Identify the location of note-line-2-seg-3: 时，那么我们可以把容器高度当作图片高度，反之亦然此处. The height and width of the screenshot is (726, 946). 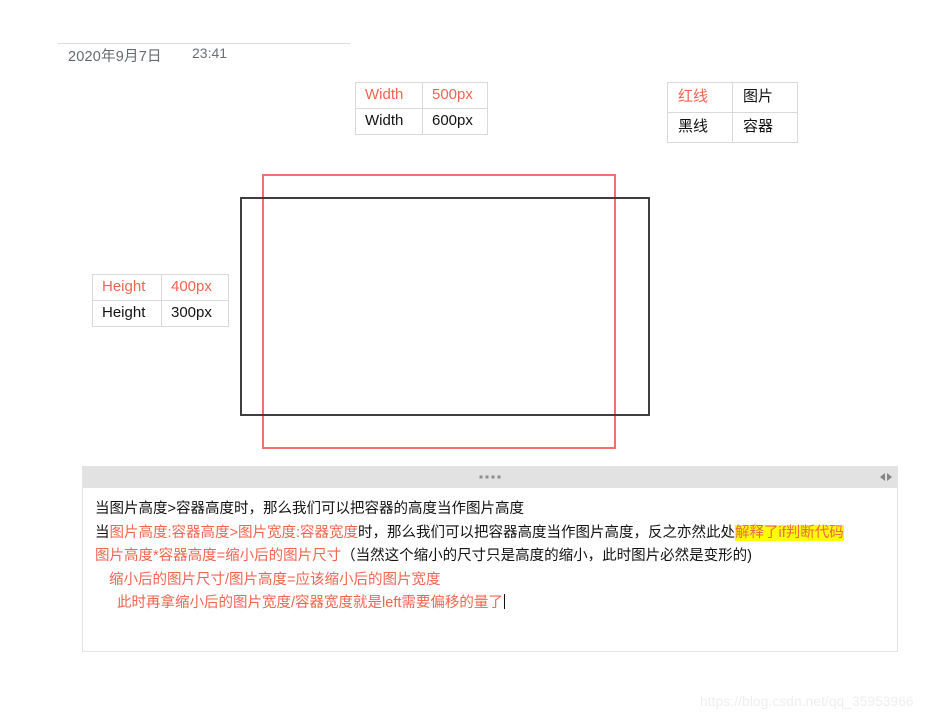
(547, 532).